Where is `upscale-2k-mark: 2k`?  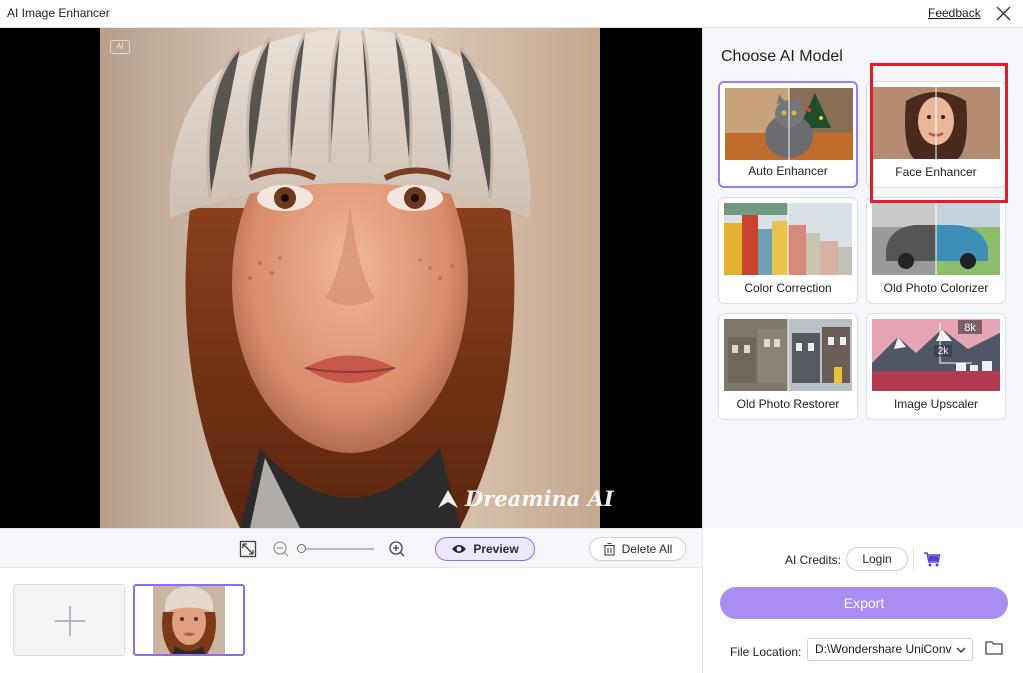
upscale-2k-mark: 2k is located at coordinates (944, 351).